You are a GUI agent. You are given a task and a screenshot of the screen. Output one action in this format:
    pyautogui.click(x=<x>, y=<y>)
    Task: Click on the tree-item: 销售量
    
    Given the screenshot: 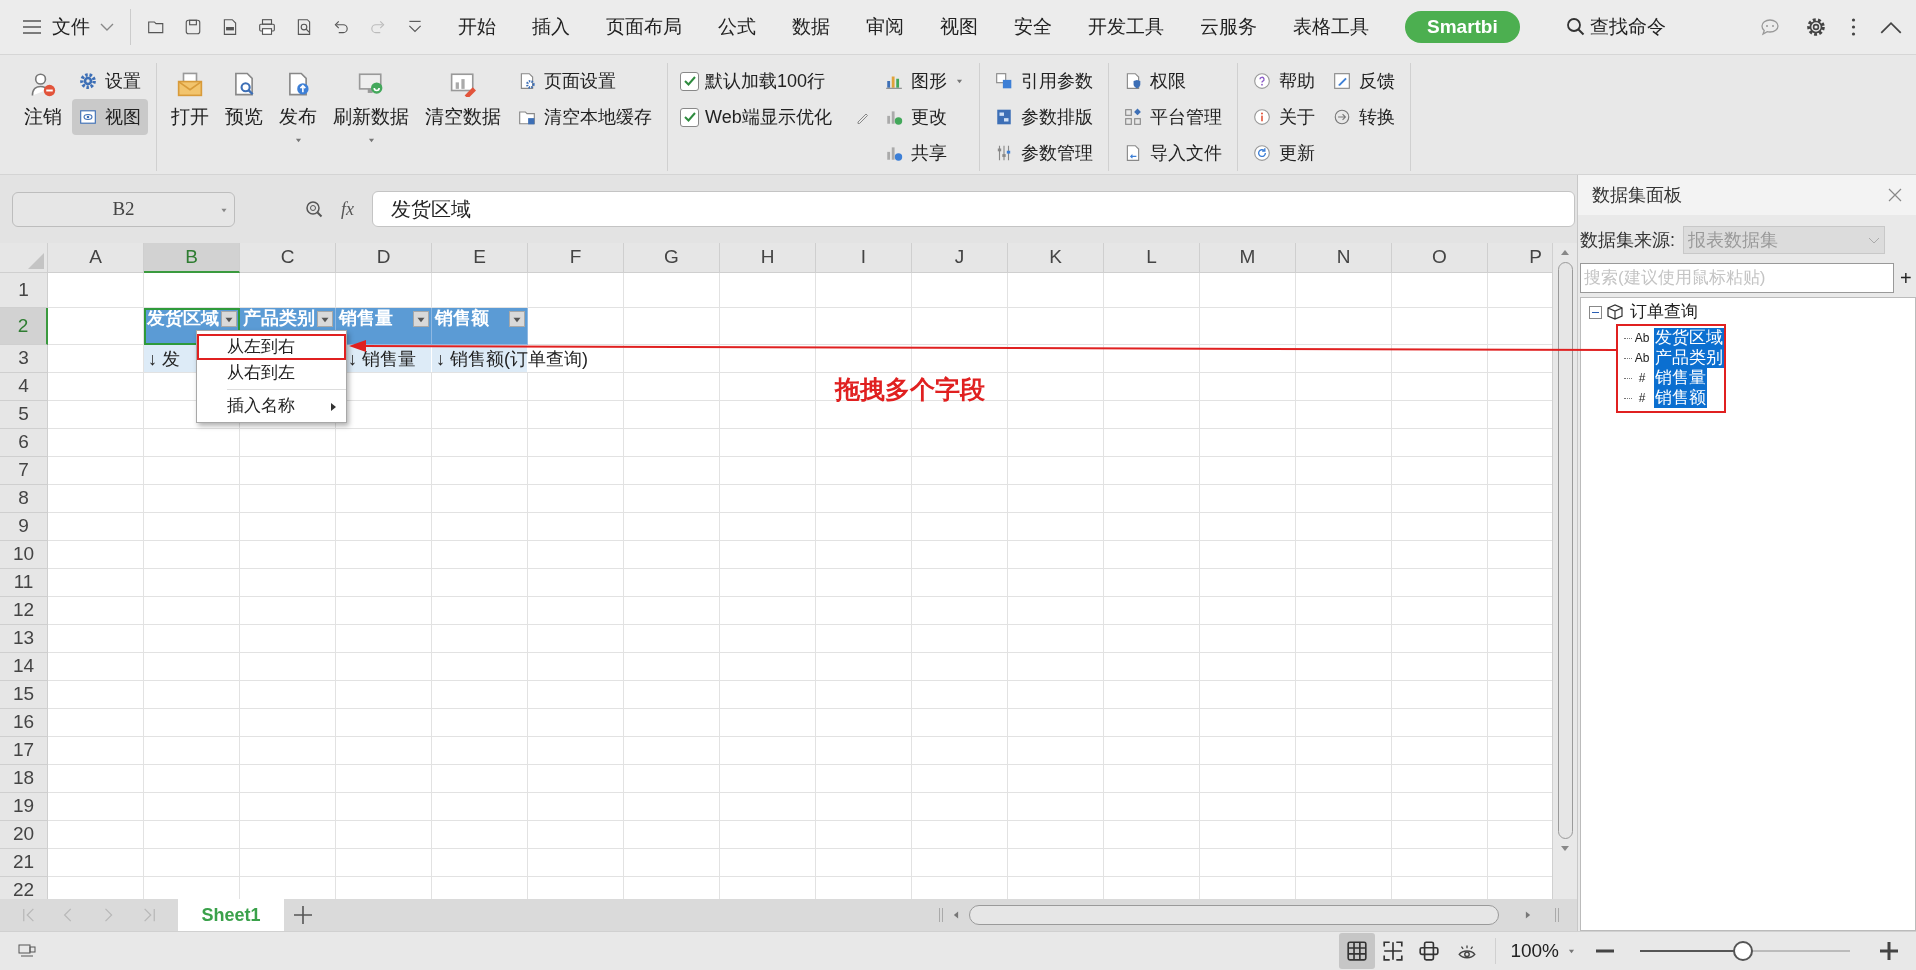 What is the action you would take?
    pyautogui.click(x=1680, y=378)
    